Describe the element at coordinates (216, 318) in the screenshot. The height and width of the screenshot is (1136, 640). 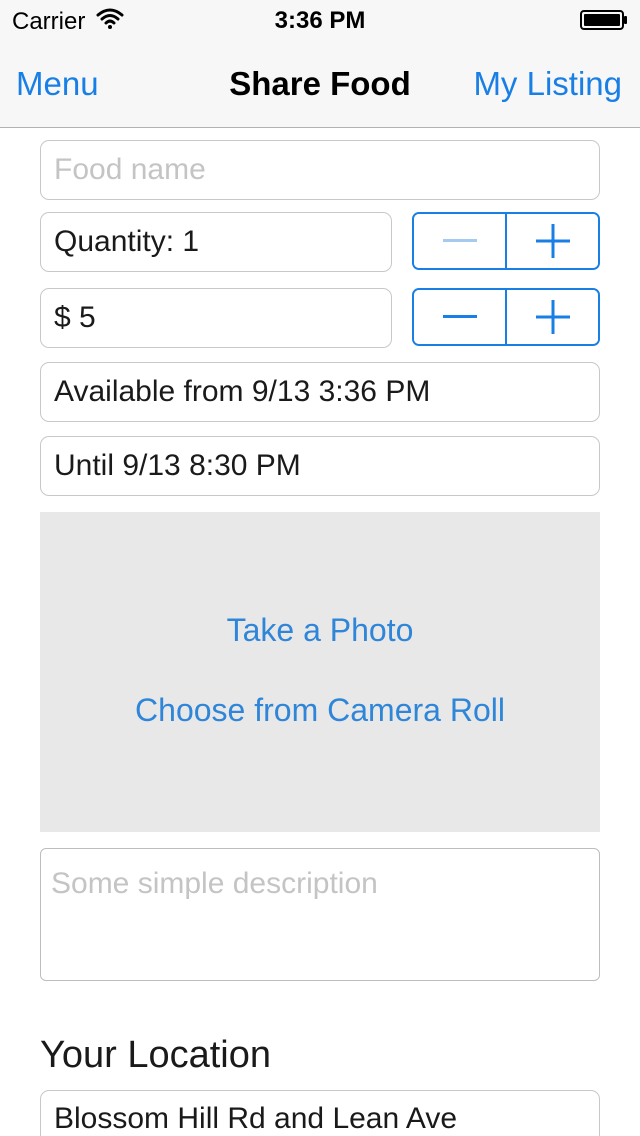
I see `price-field: $ 5` at that location.